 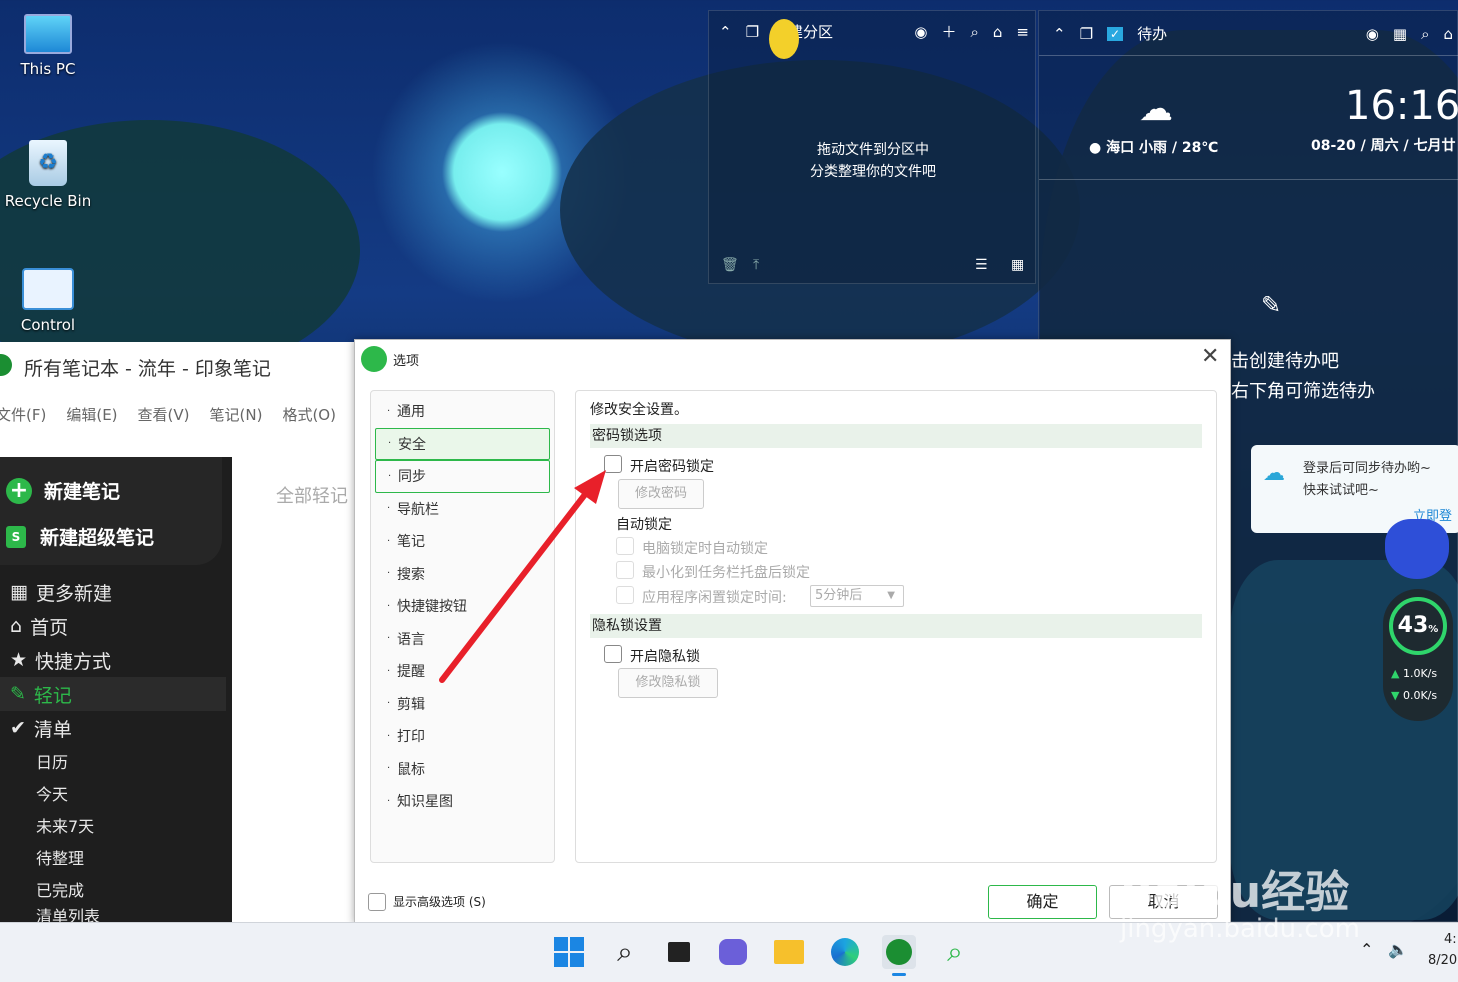 What do you see at coordinates (845, 952) in the screenshot?
I see `edge-icon` at bounding box center [845, 952].